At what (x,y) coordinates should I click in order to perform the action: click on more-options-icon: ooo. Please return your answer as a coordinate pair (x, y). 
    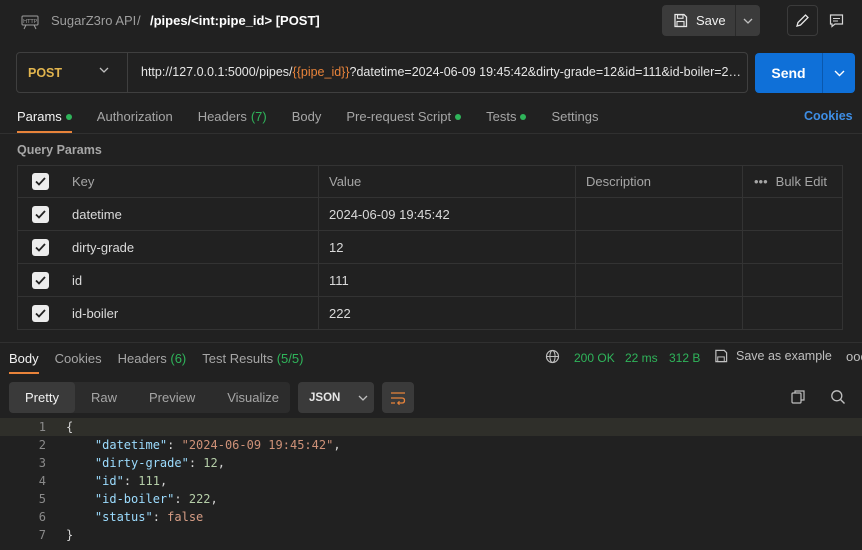
    Looking at the image, I should click on (854, 356).